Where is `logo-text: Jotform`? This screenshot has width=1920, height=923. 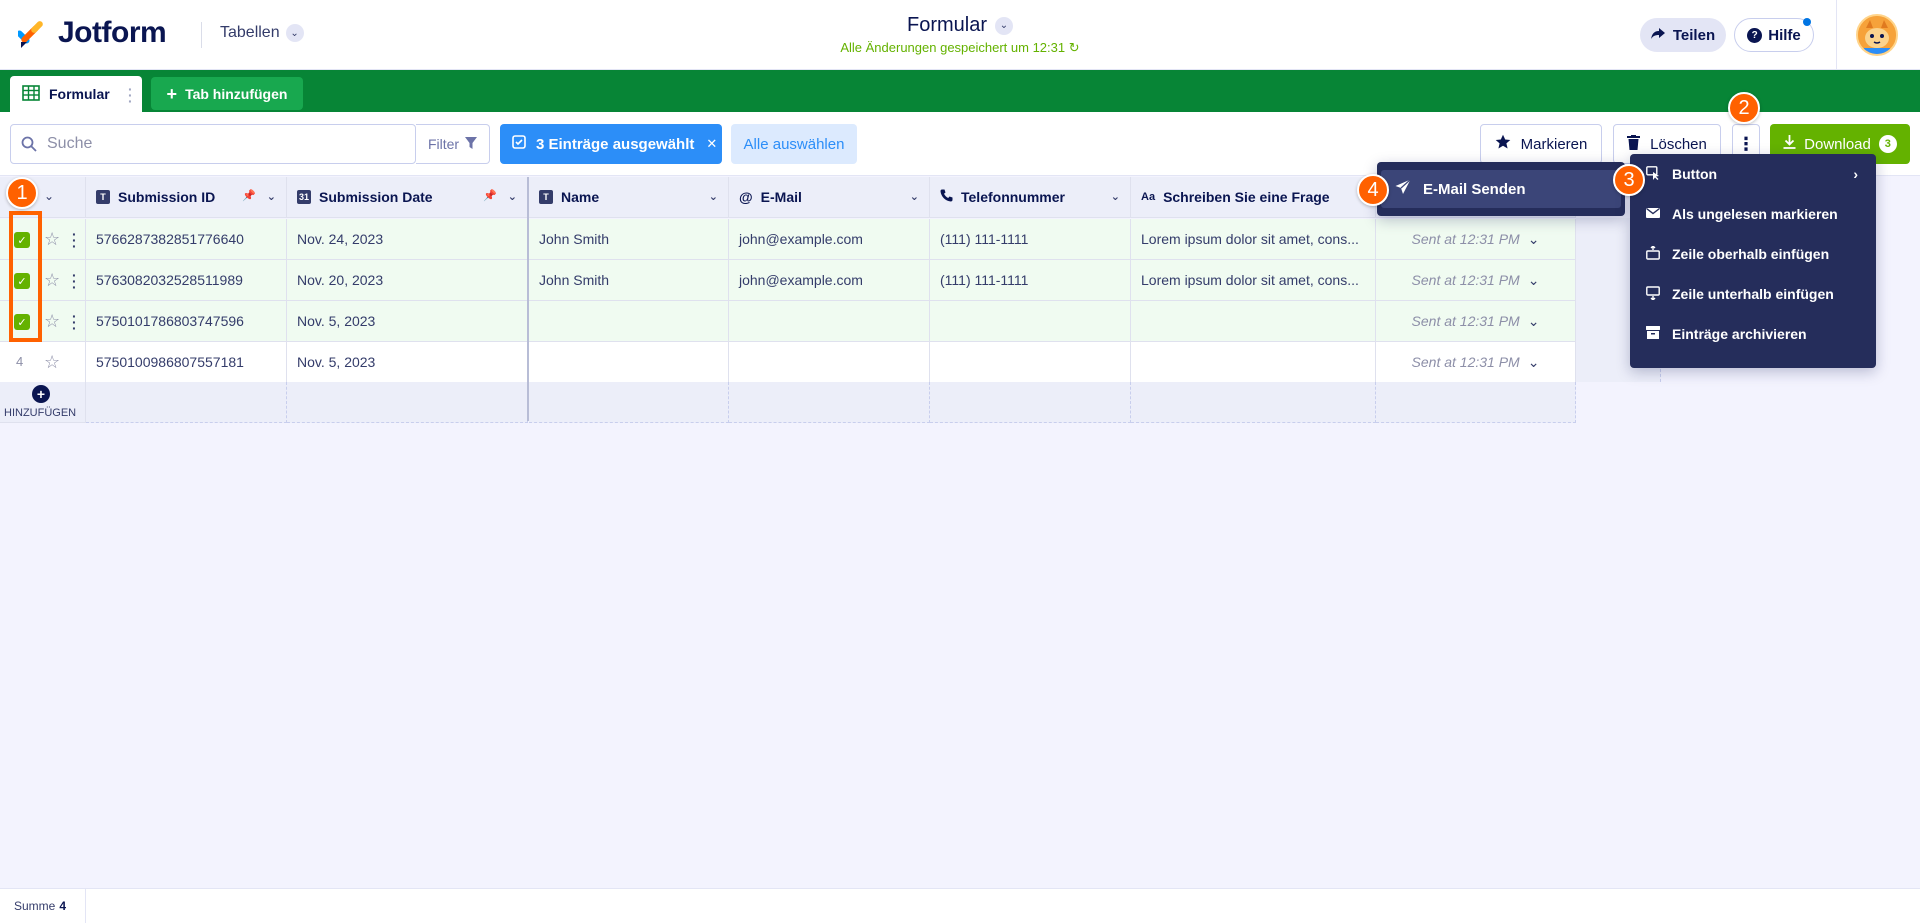 logo-text: Jotform is located at coordinates (112, 32).